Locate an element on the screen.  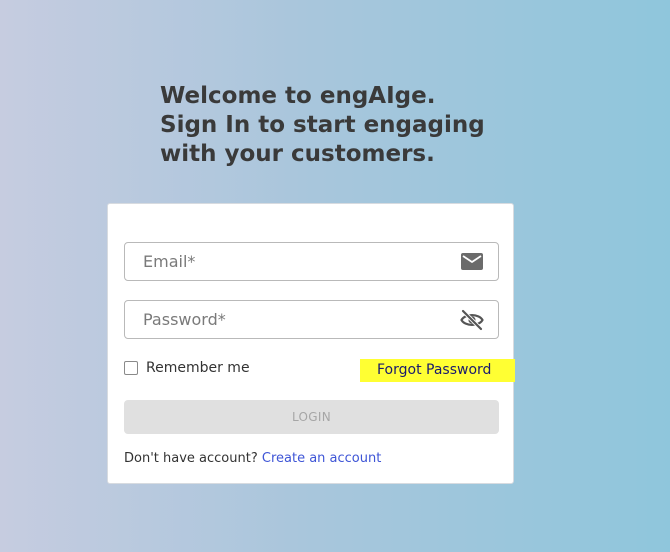
signup-prompt: Don't have account? Create an account is located at coordinates (252, 458).